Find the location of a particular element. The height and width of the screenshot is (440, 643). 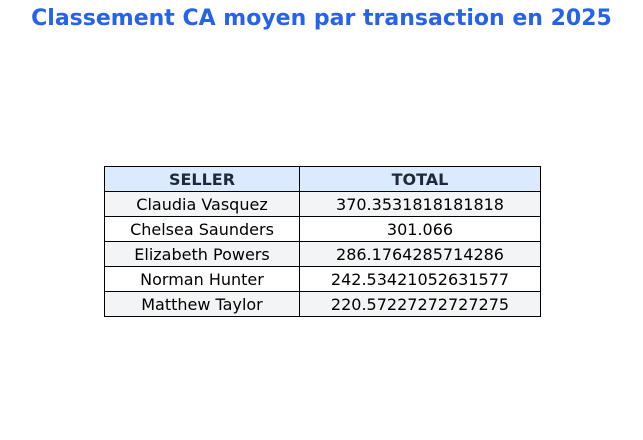

total-cell: 242.53421052631577 is located at coordinates (420, 279).